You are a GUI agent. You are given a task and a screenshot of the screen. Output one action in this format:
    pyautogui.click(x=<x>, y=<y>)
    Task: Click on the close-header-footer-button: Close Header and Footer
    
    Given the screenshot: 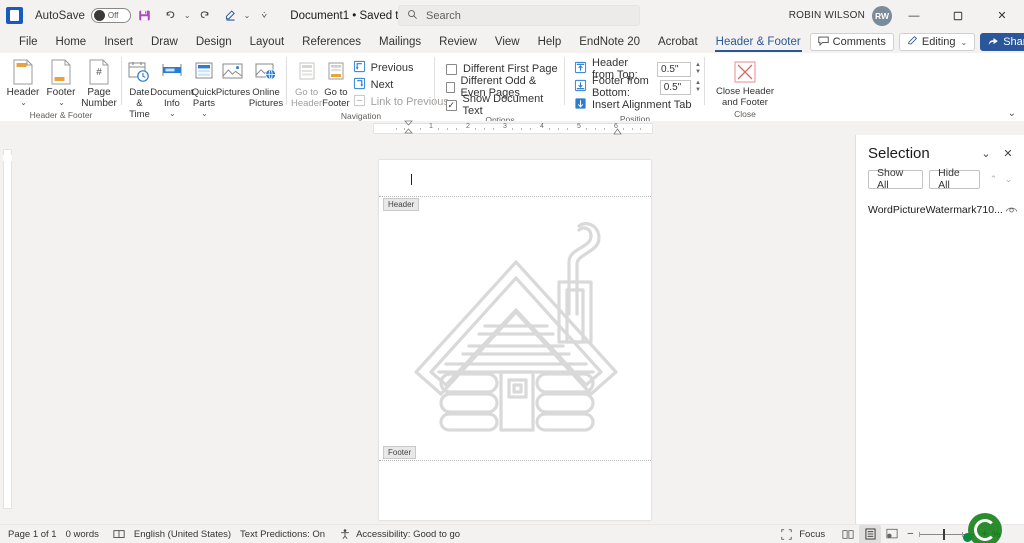 What is the action you would take?
    pyautogui.click(x=745, y=82)
    